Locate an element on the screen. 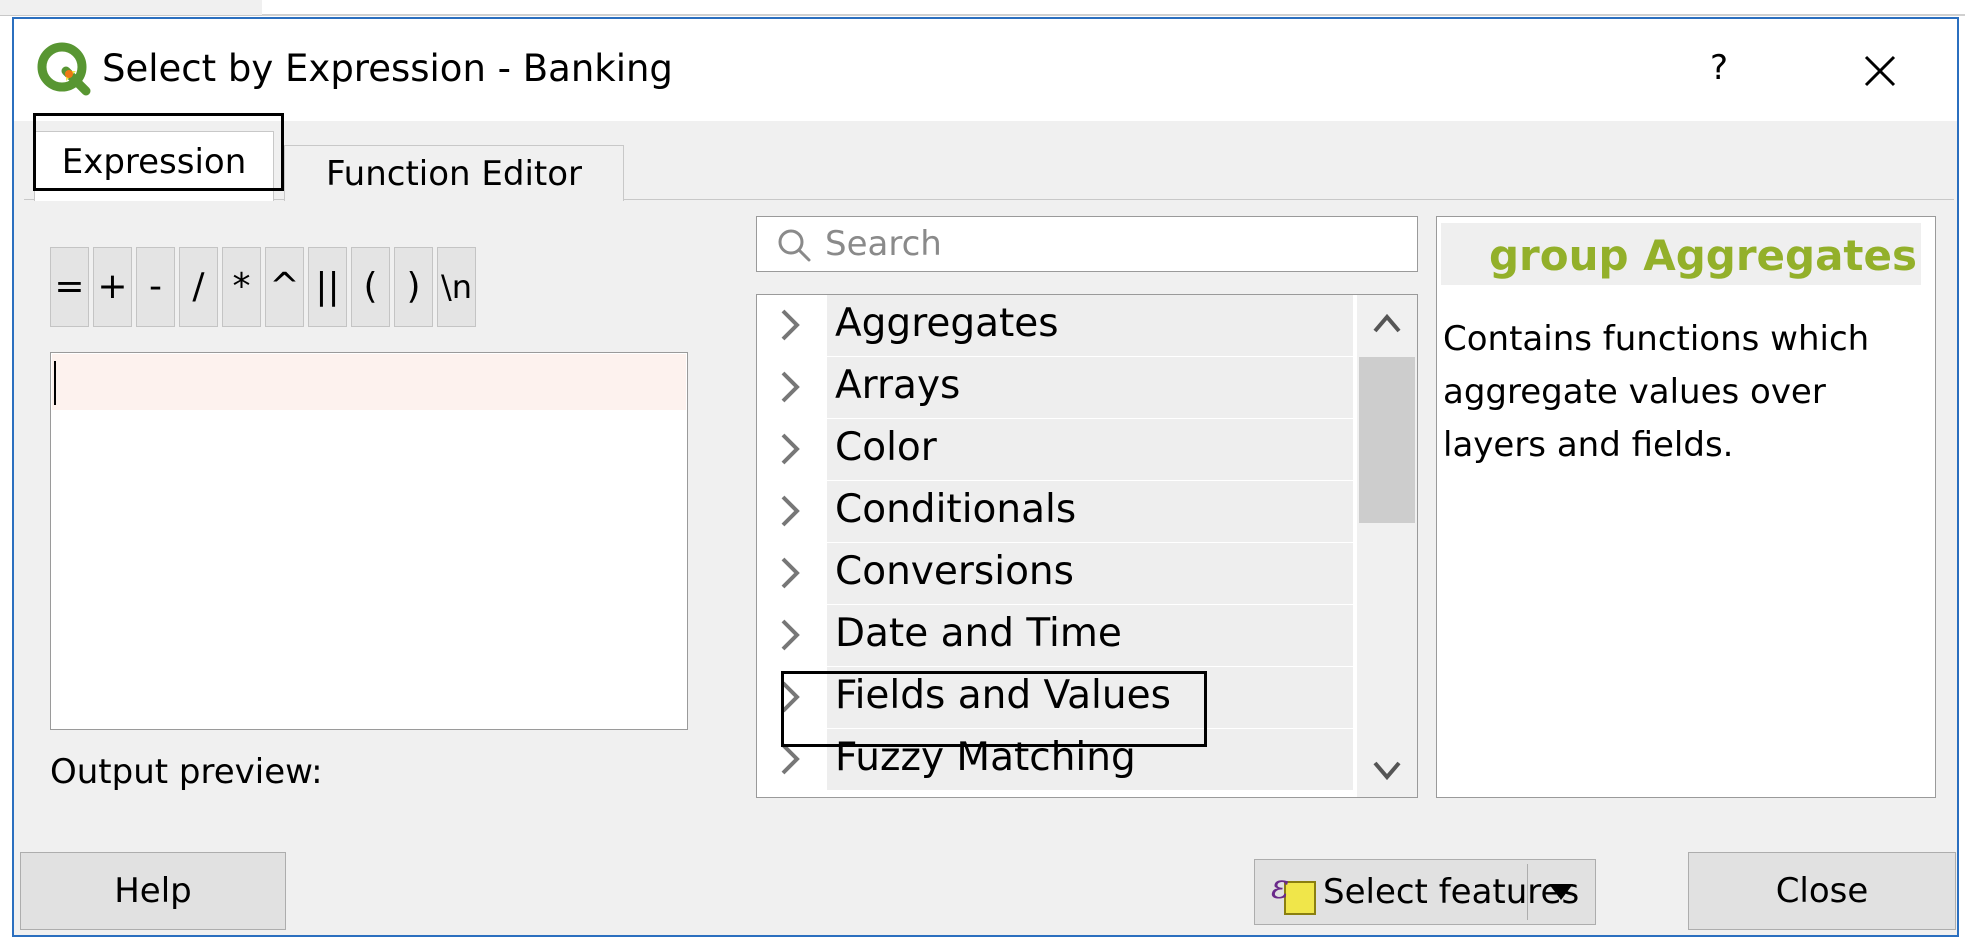 The height and width of the screenshot is (942, 1965). select-features-label: Select features is located at coordinates (1451, 892).